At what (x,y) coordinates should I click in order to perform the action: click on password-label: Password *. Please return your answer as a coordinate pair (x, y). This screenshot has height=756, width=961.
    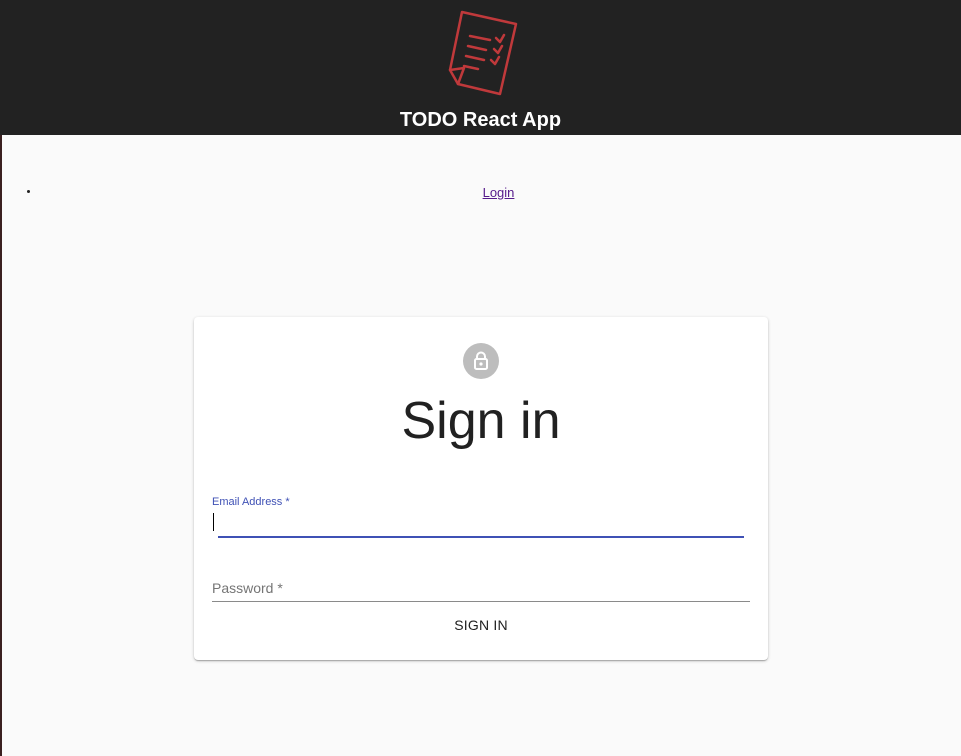
    Looking at the image, I should click on (247, 588).